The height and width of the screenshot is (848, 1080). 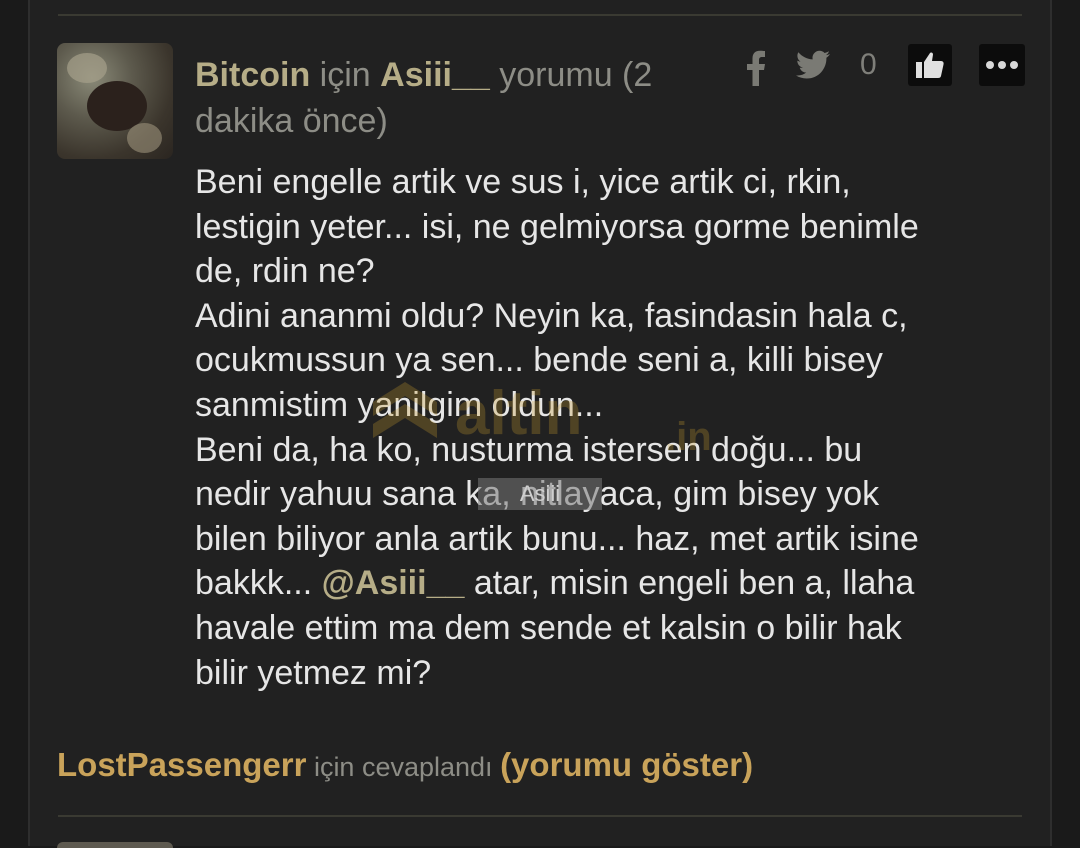 What do you see at coordinates (291, 121) in the screenshot?
I see `comment-time: dakika önce)` at bounding box center [291, 121].